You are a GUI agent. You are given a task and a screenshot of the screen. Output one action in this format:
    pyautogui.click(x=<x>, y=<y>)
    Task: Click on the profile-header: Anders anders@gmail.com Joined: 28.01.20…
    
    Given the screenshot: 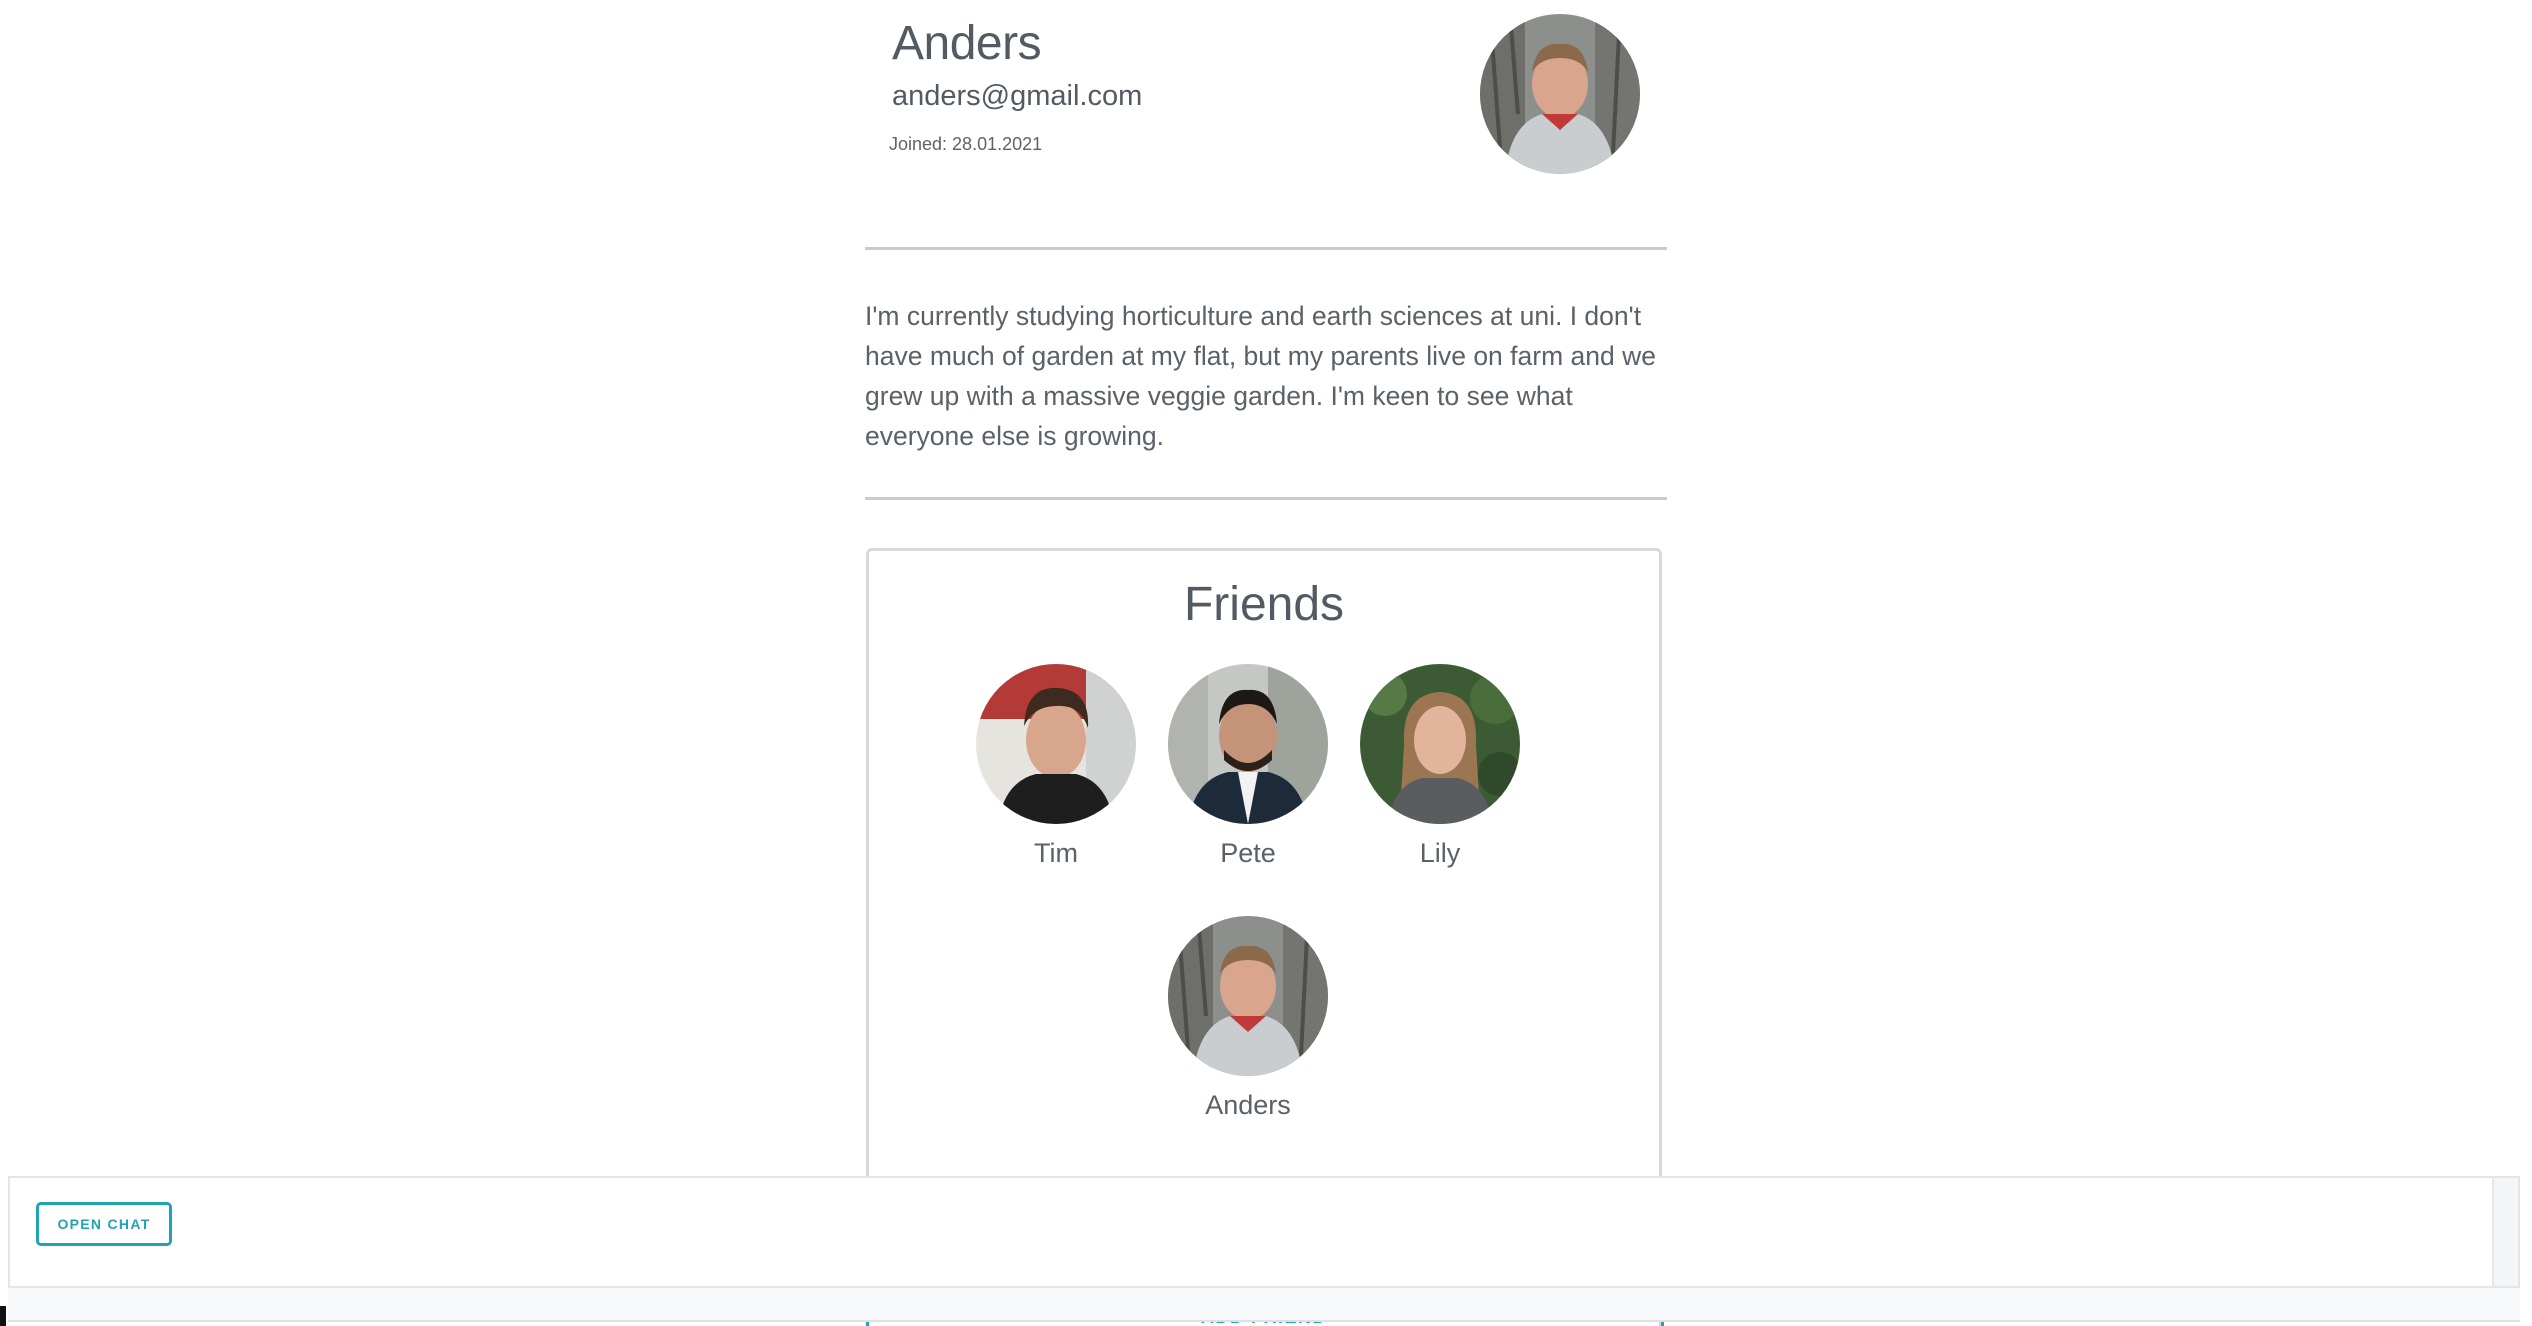 What is the action you would take?
    pyautogui.click(x=1266, y=124)
    